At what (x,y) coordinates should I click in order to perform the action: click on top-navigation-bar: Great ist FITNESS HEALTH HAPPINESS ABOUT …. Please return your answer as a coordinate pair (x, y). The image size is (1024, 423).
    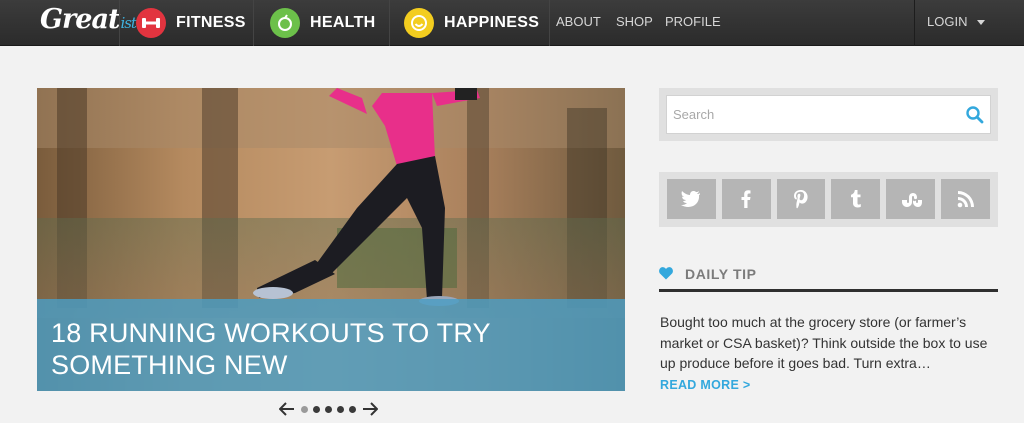
    Looking at the image, I should click on (512, 23).